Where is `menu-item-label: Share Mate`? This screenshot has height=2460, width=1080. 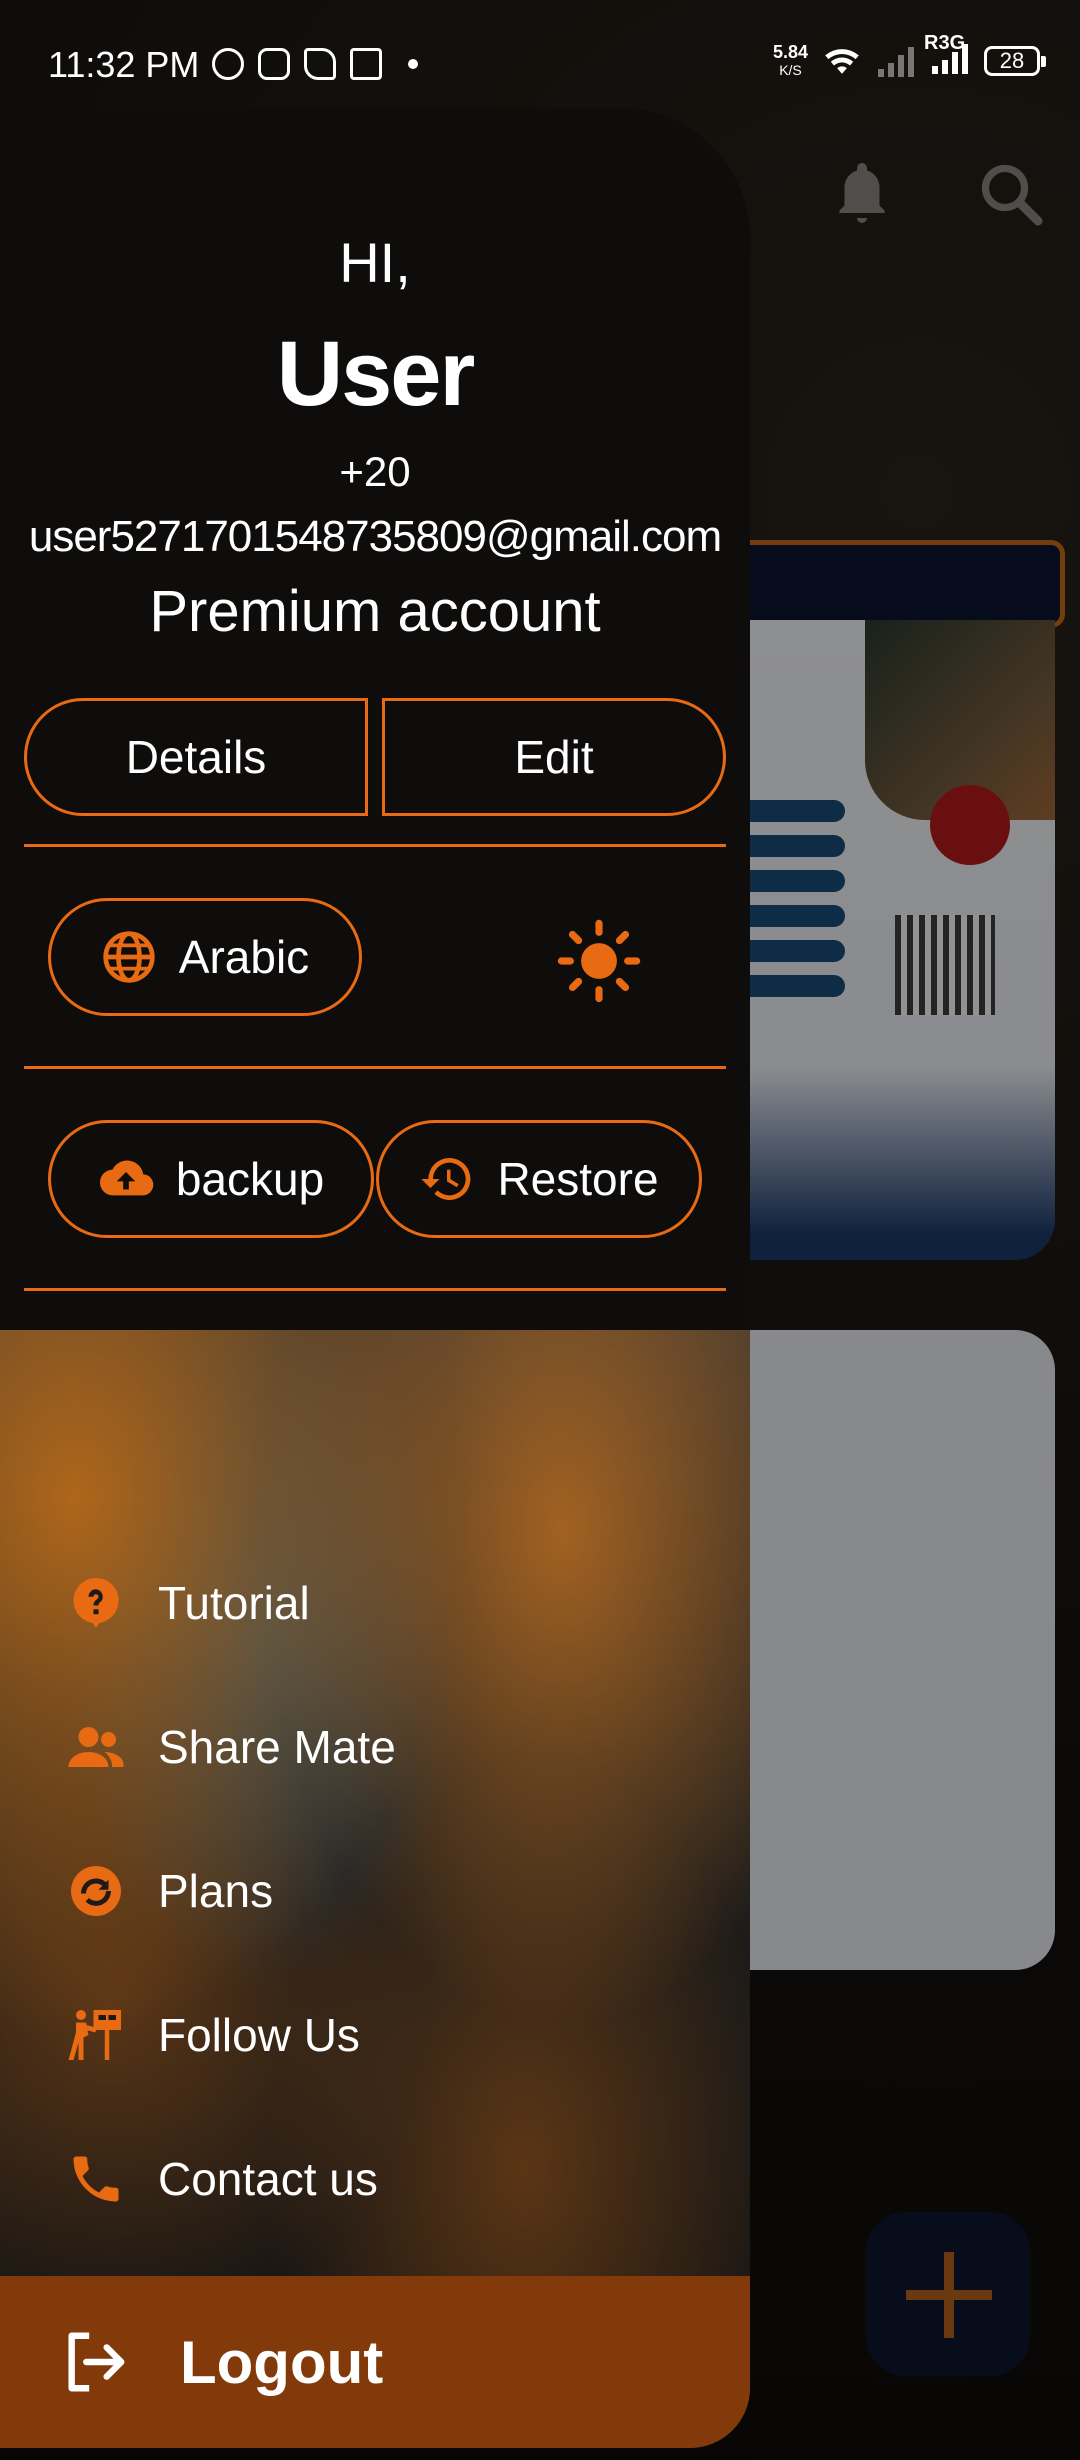 menu-item-label: Share Mate is located at coordinates (277, 1747).